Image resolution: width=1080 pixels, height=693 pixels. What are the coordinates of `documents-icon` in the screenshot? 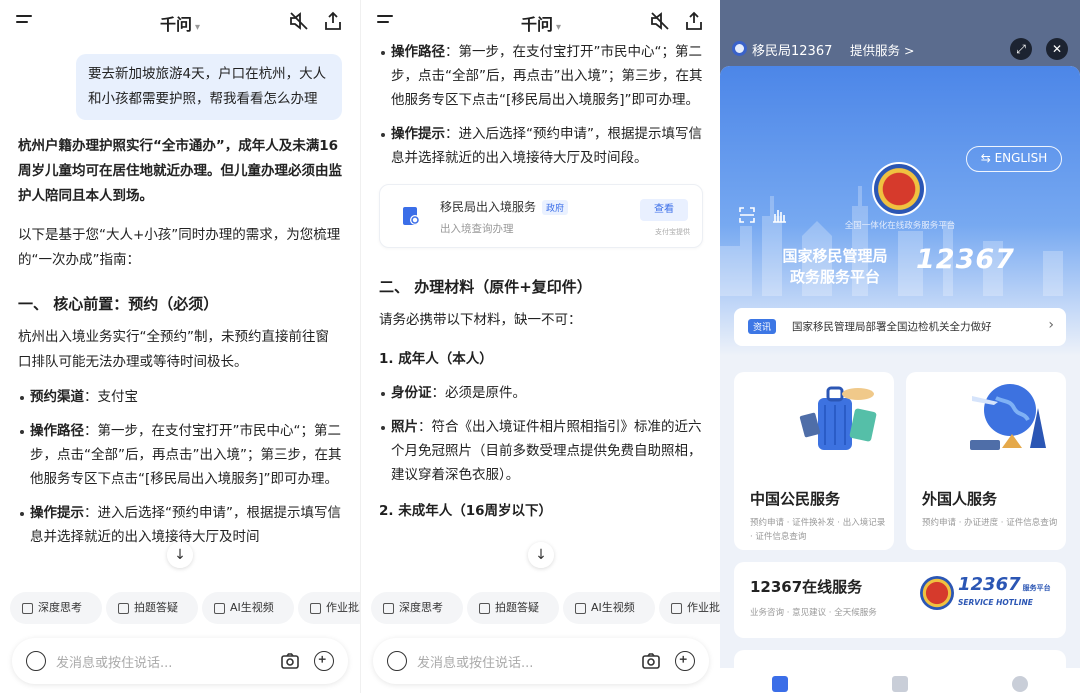 It's located at (900, 684).